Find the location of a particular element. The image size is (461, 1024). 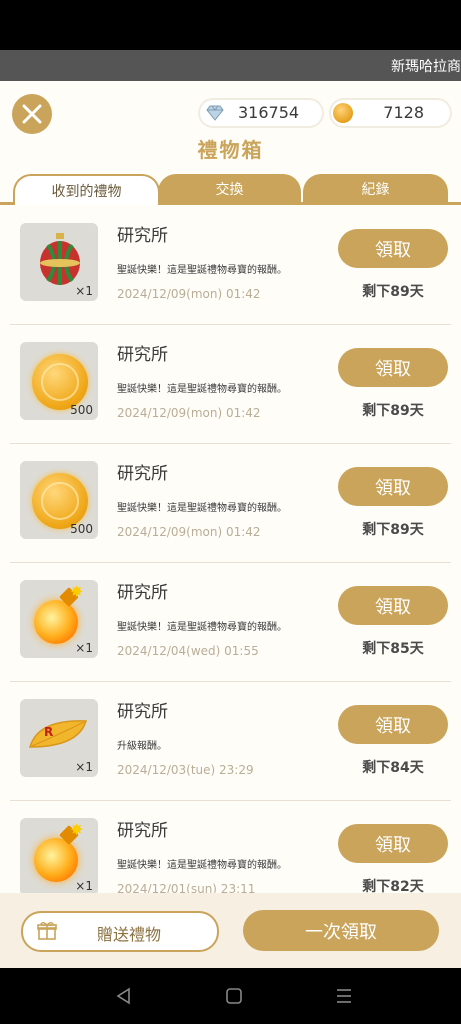

svg-text: R is located at coordinates (48, 732).